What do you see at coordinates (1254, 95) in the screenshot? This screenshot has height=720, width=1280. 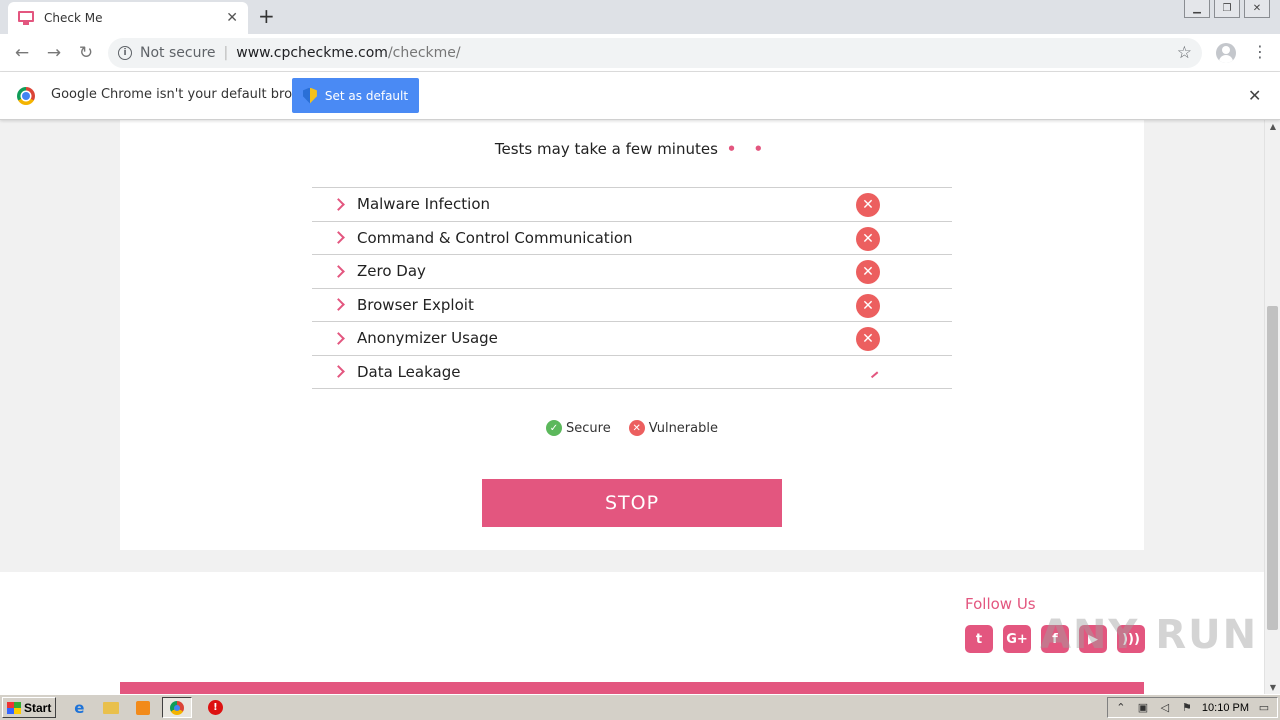 I see `infobar-close-icon: ✕` at bounding box center [1254, 95].